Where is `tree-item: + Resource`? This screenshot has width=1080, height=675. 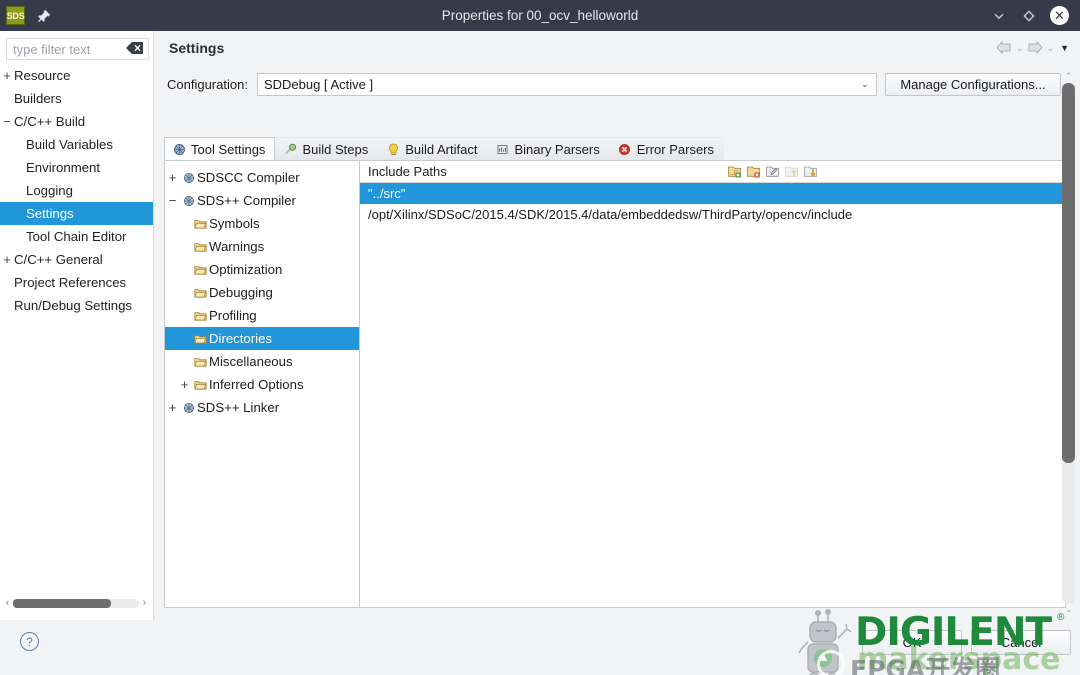 tree-item: + Resource is located at coordinates (76, 75).